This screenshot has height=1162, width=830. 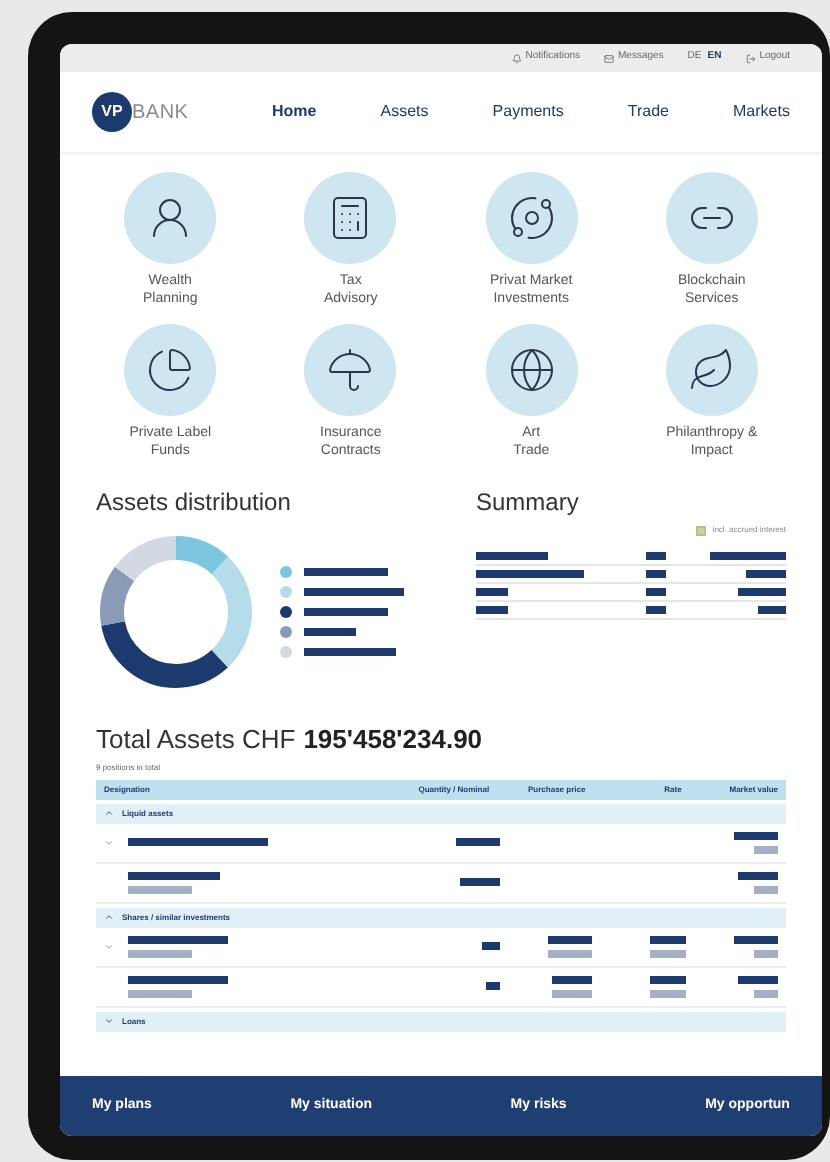 I want to click on section-title: Assets distribution, so click(x=194, y=503).